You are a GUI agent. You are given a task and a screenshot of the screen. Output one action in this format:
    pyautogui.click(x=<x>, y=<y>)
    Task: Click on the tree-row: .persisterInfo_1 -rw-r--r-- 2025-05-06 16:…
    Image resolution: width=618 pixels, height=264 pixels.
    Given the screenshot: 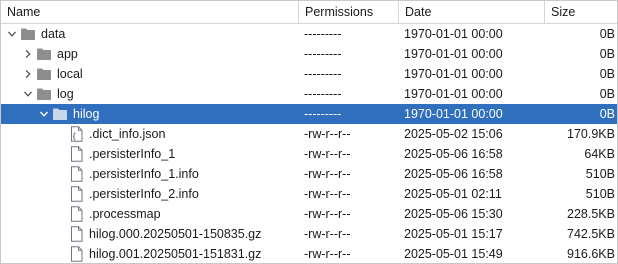 What is the action you would take?
    pyautogui.click(x=309, y=154)
    